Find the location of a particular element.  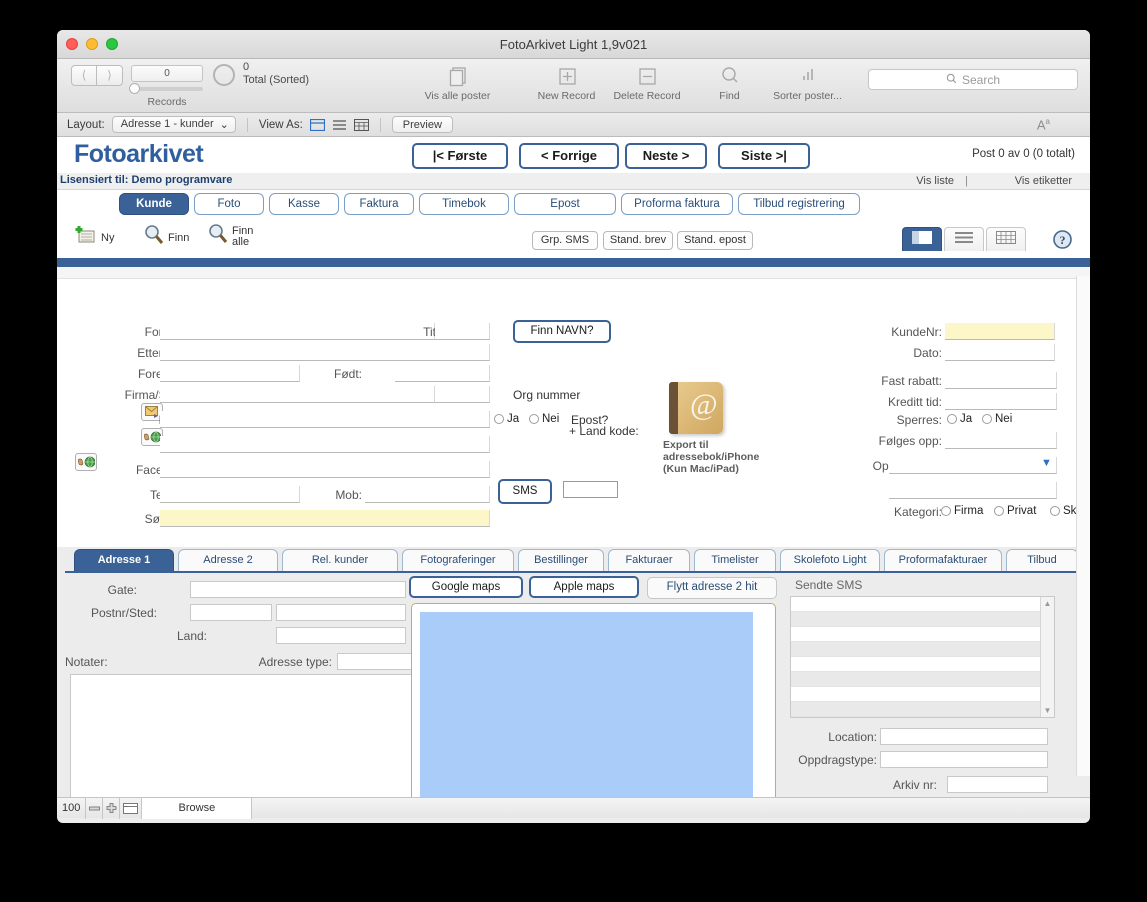

subtab-adresse-1: Adresse 1 is located at coordinates (124, 560).